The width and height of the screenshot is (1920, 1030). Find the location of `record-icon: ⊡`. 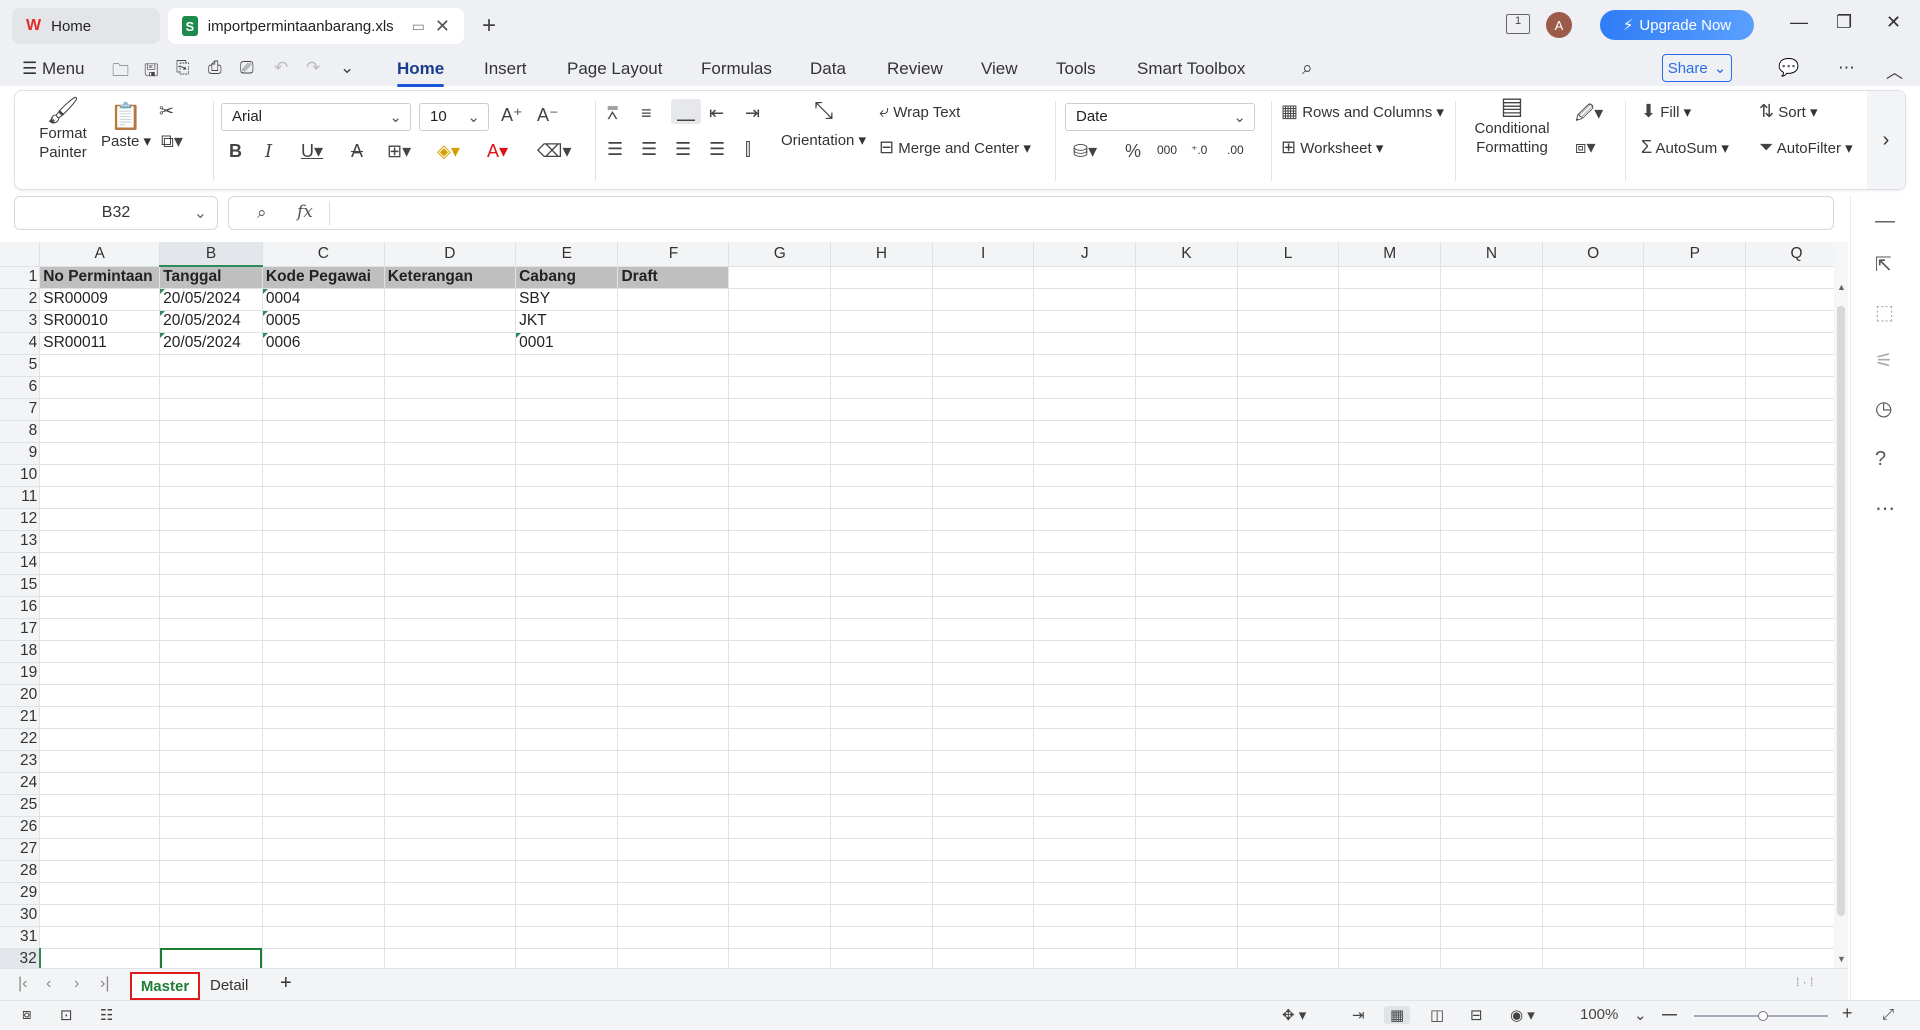

record-icon: ⊡ is located at coordinates (66, 1015).